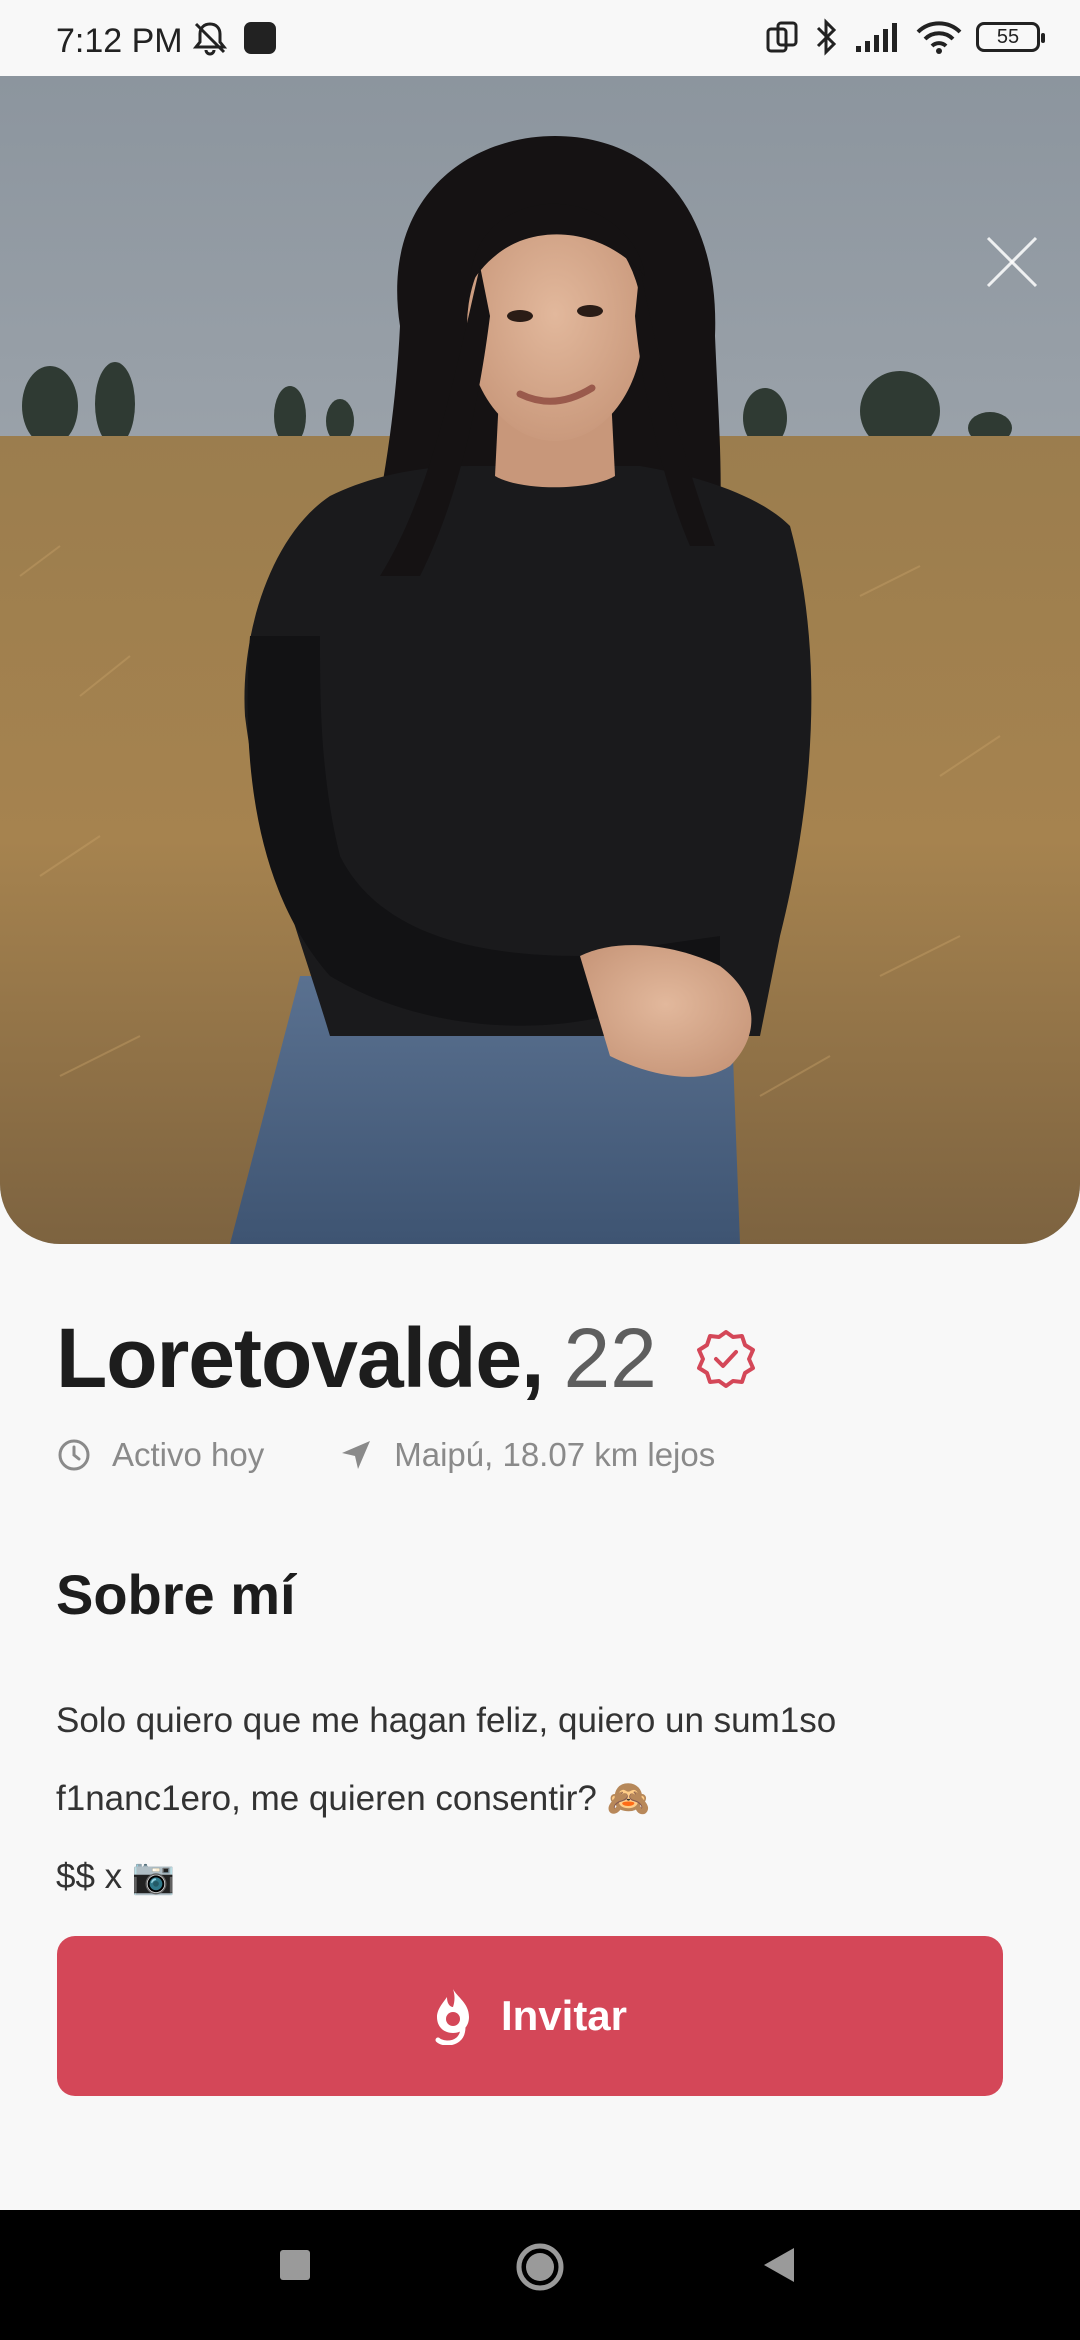 The image size is (1080, 2340). I want to click on system-nav-bar, so click(540, 2275).